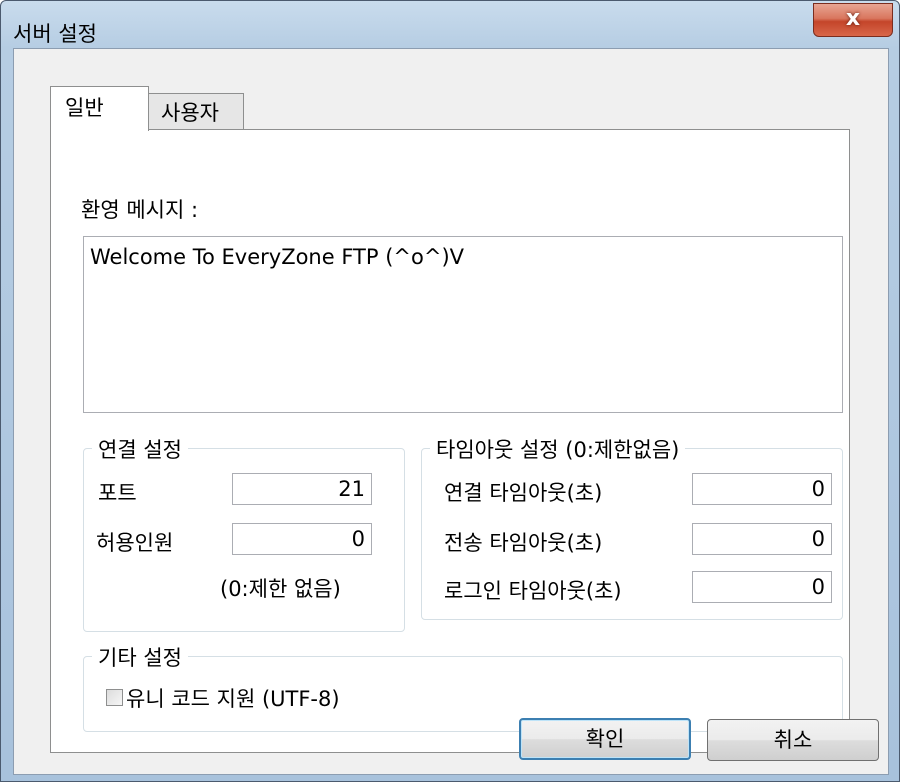 This screenshot has height=784, width=902. What do you see at coordinates (140, 657) in the screenshot?
I see `other-settings-title: 기타 설정` at bounding box center [140, 657].